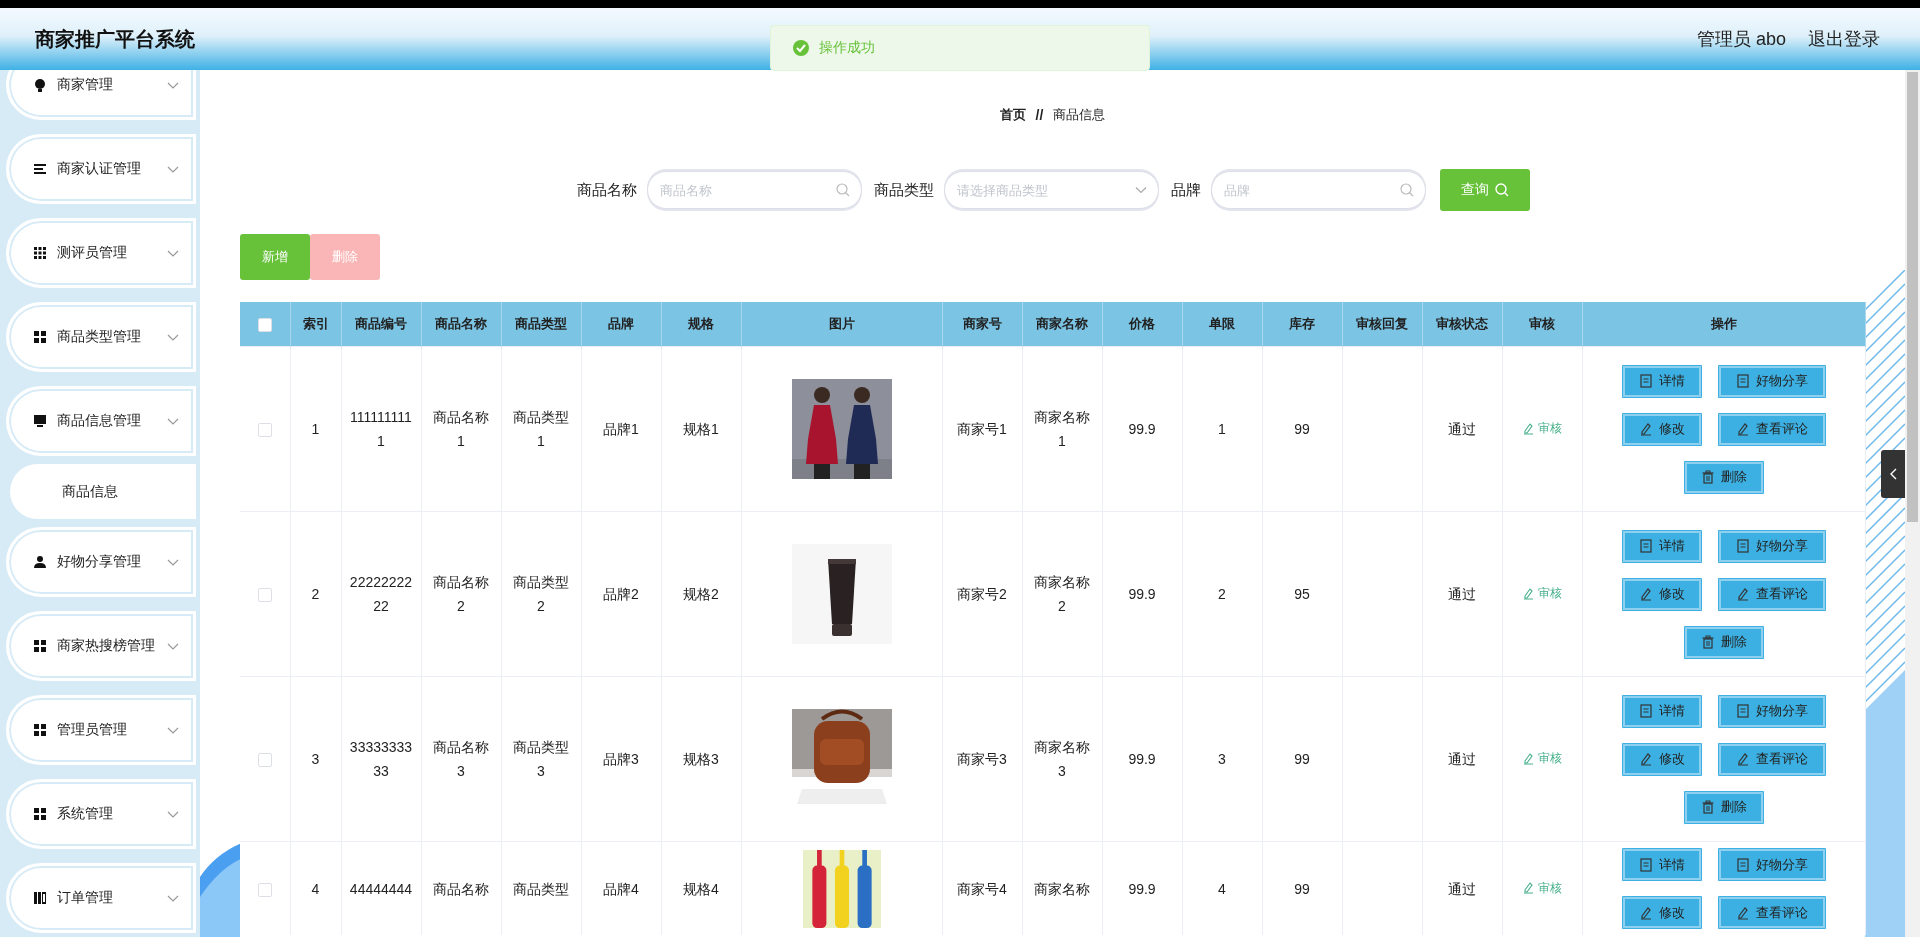 This screenshot has width=1920, height=937. What do you see at coordinates (381, 324) in the screenshot?
I see `column-header: 商品编号` at bounding box center [381, 324].